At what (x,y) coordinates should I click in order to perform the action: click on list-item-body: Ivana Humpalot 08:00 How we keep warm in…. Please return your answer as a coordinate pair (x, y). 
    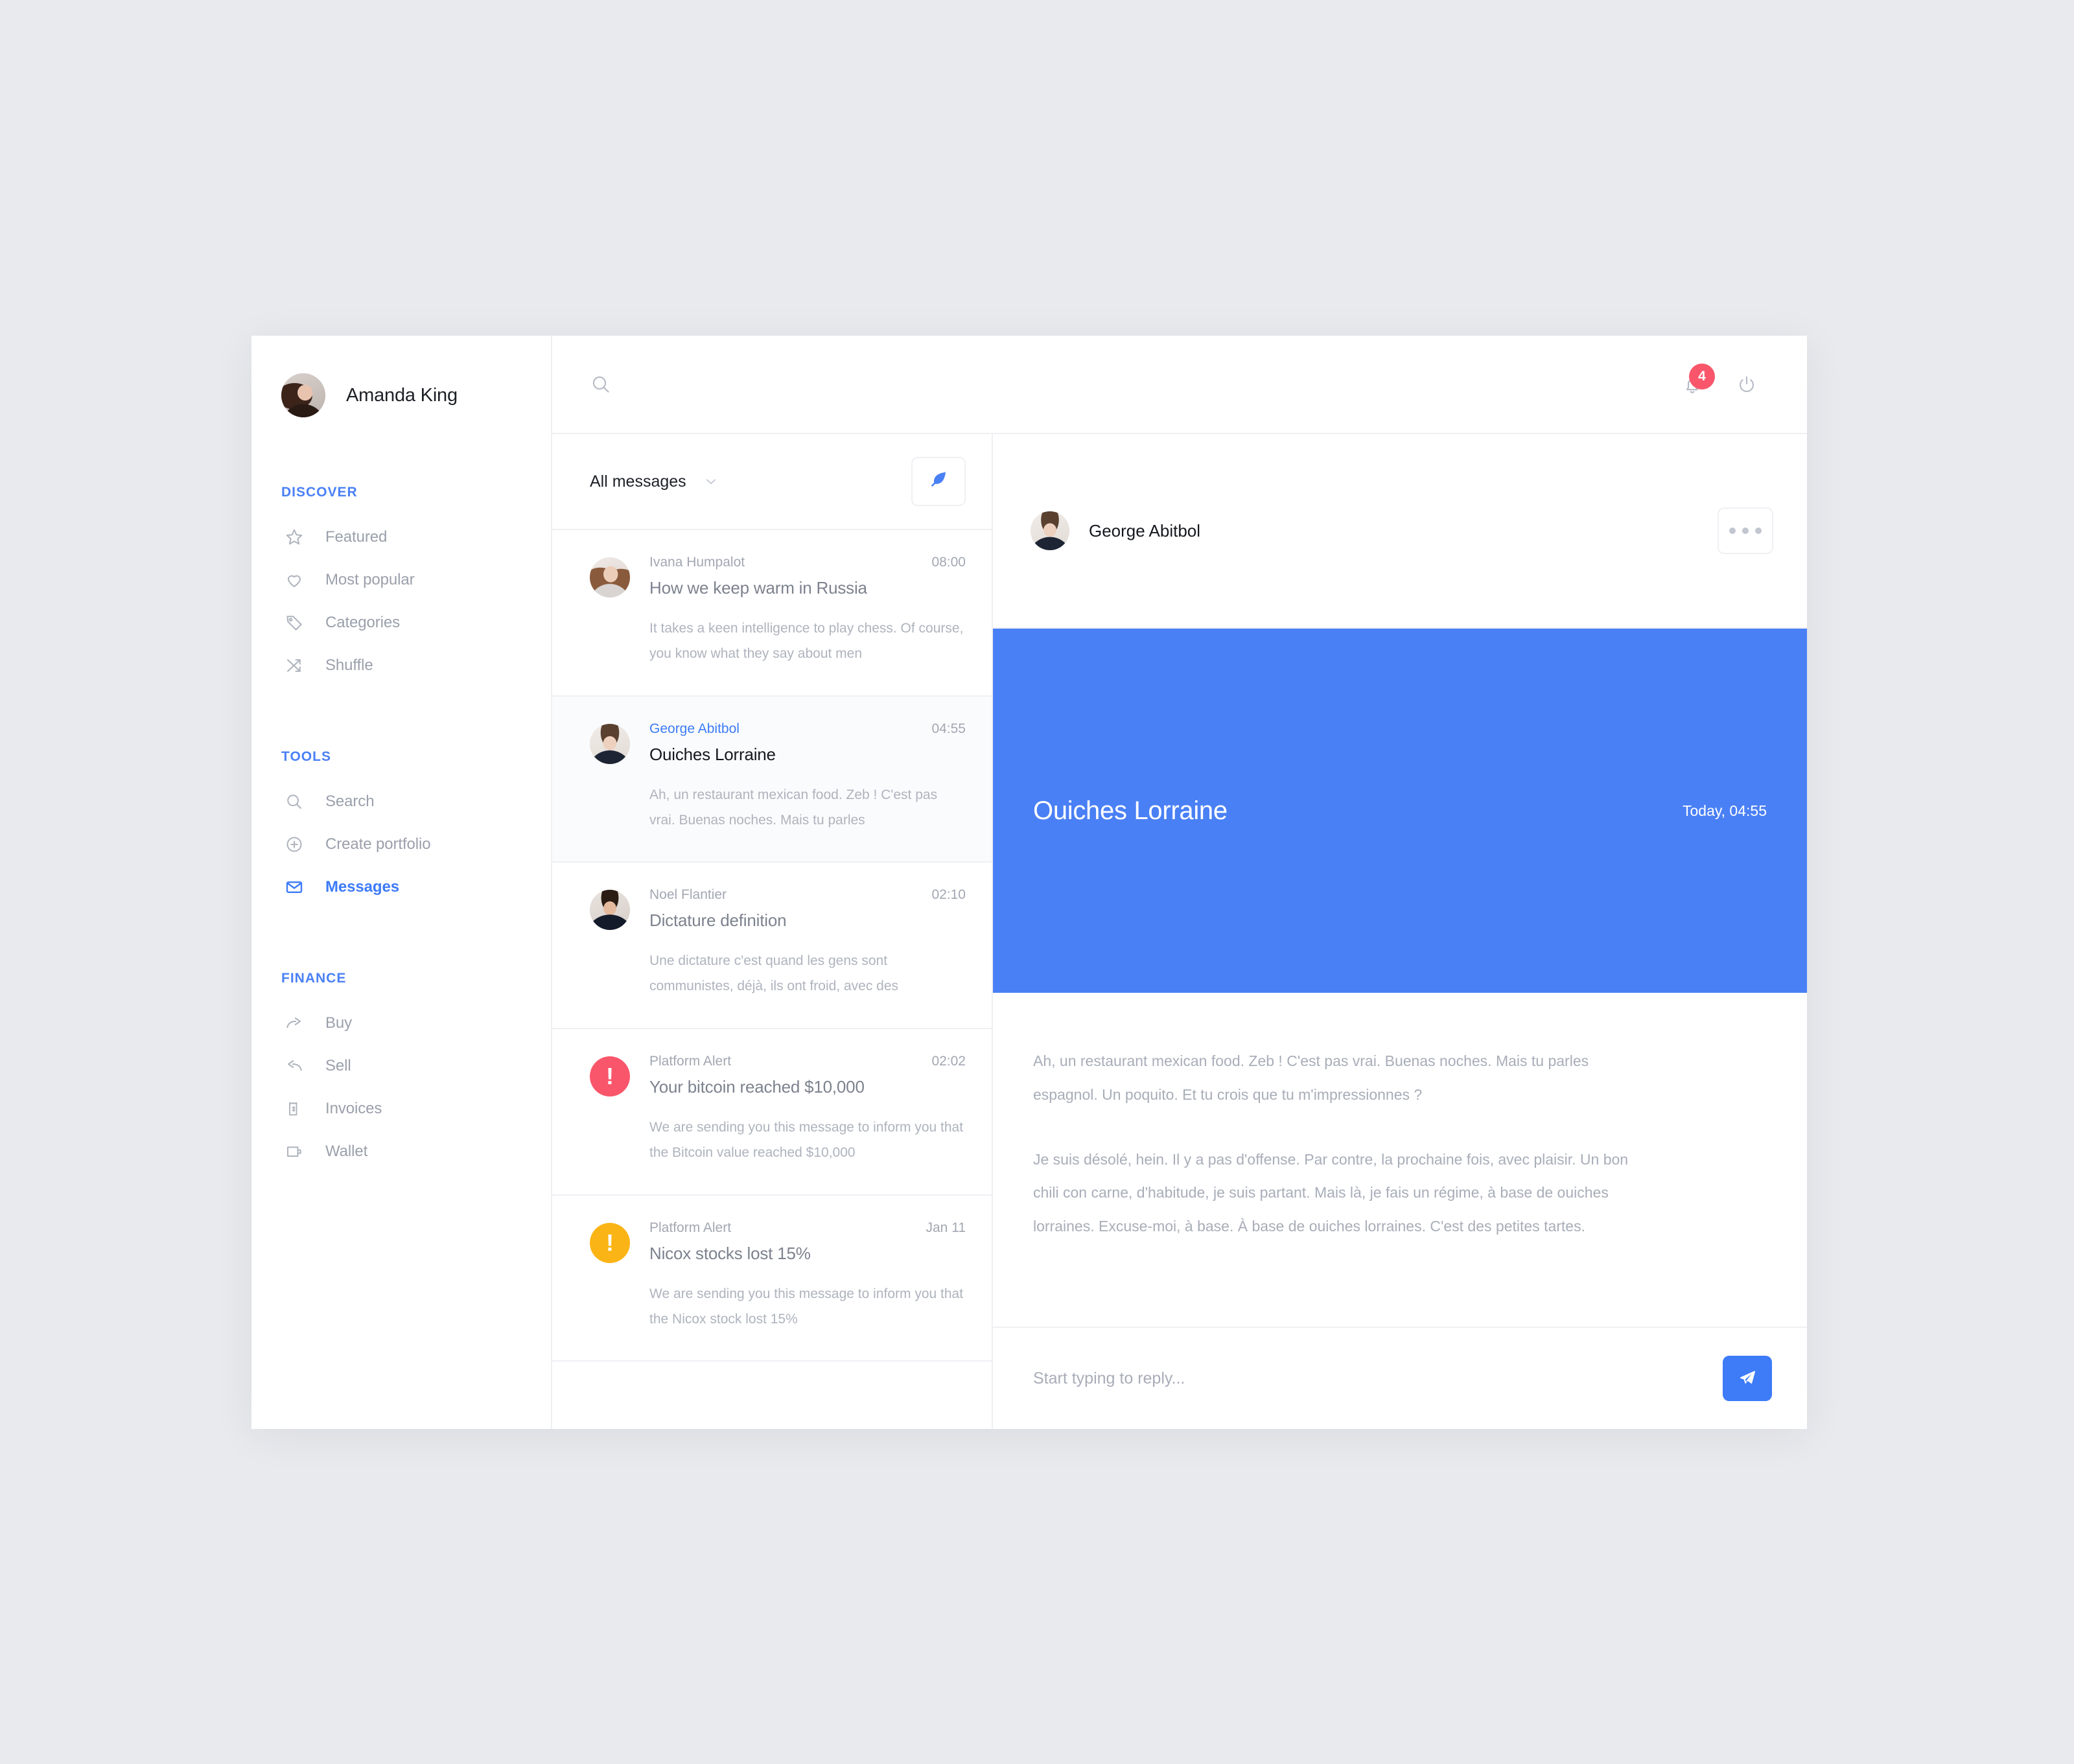
    Looking at the image, I should click on (807, 611).